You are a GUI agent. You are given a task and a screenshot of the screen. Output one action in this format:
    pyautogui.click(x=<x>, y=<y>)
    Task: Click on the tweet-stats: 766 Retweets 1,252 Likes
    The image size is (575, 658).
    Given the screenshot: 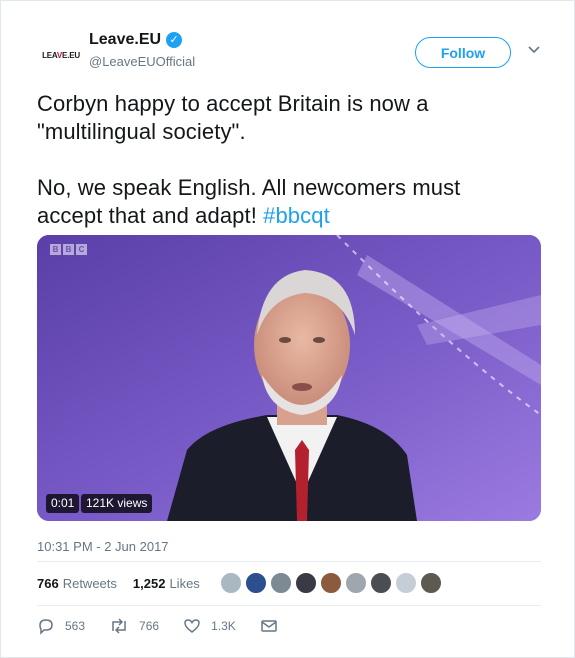 What is the action you would take?
    pyautogui.click(x=241, y=583)
    